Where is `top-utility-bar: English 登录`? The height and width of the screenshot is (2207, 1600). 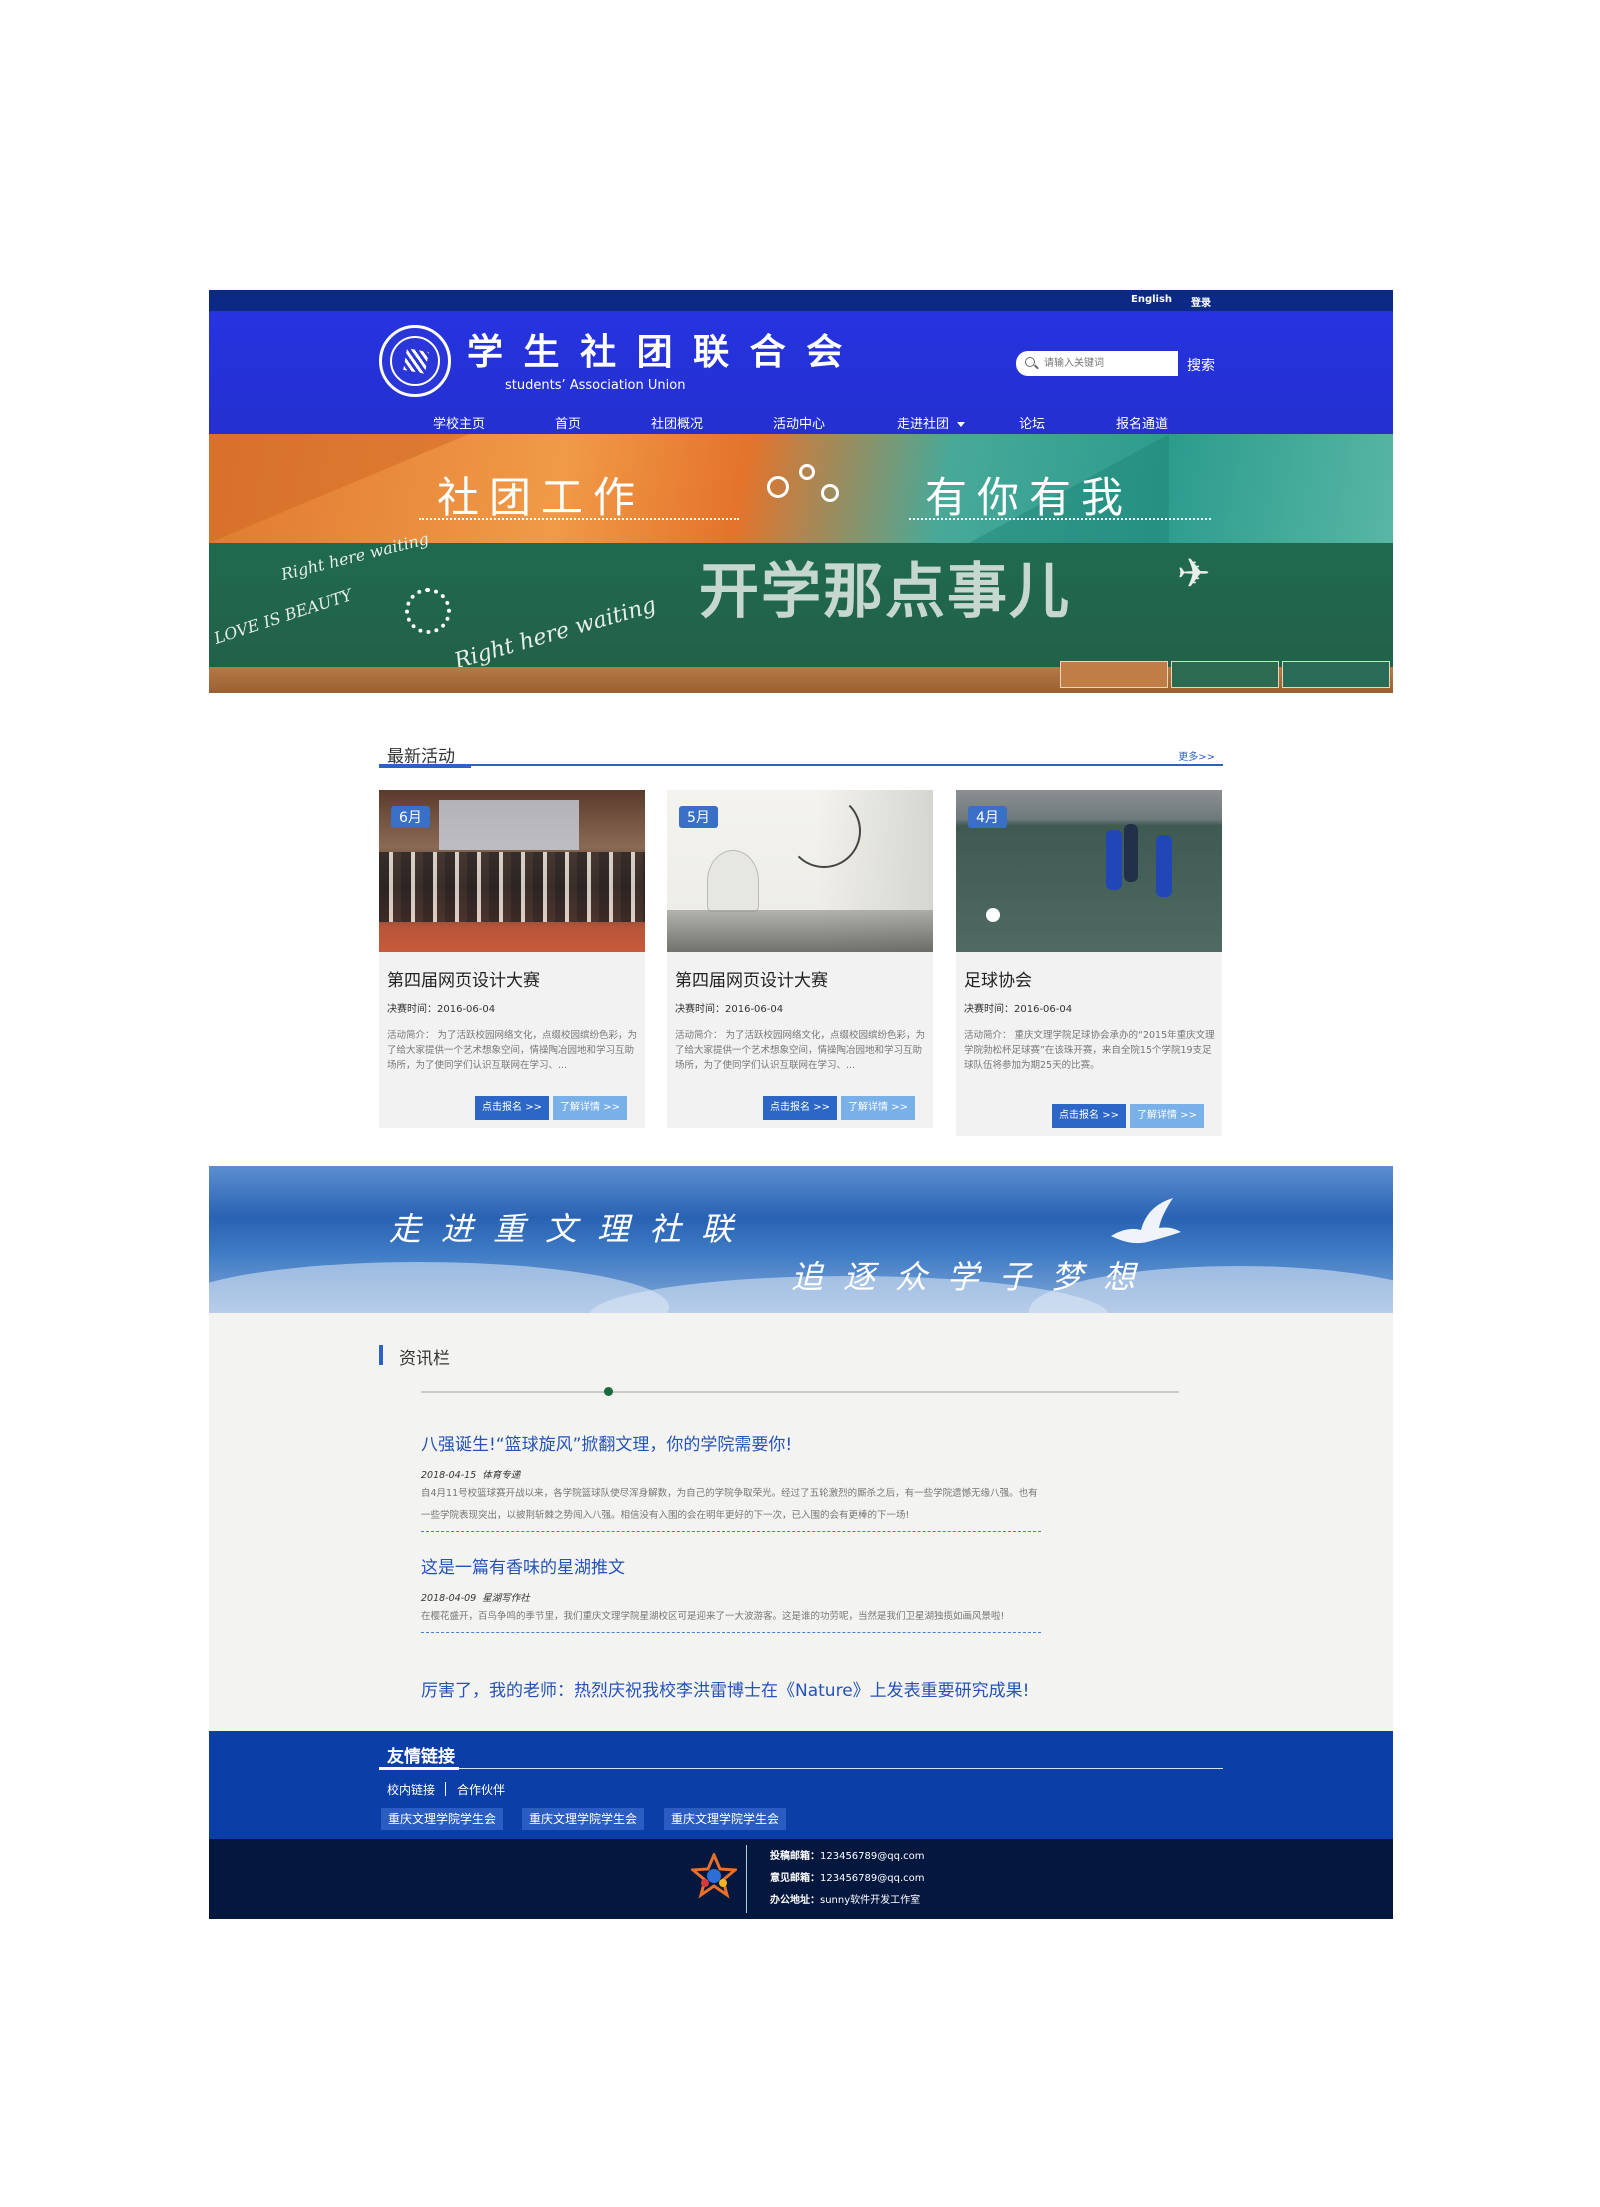 top-utility-bar: English 登录 is located at coordinates (801, 300).